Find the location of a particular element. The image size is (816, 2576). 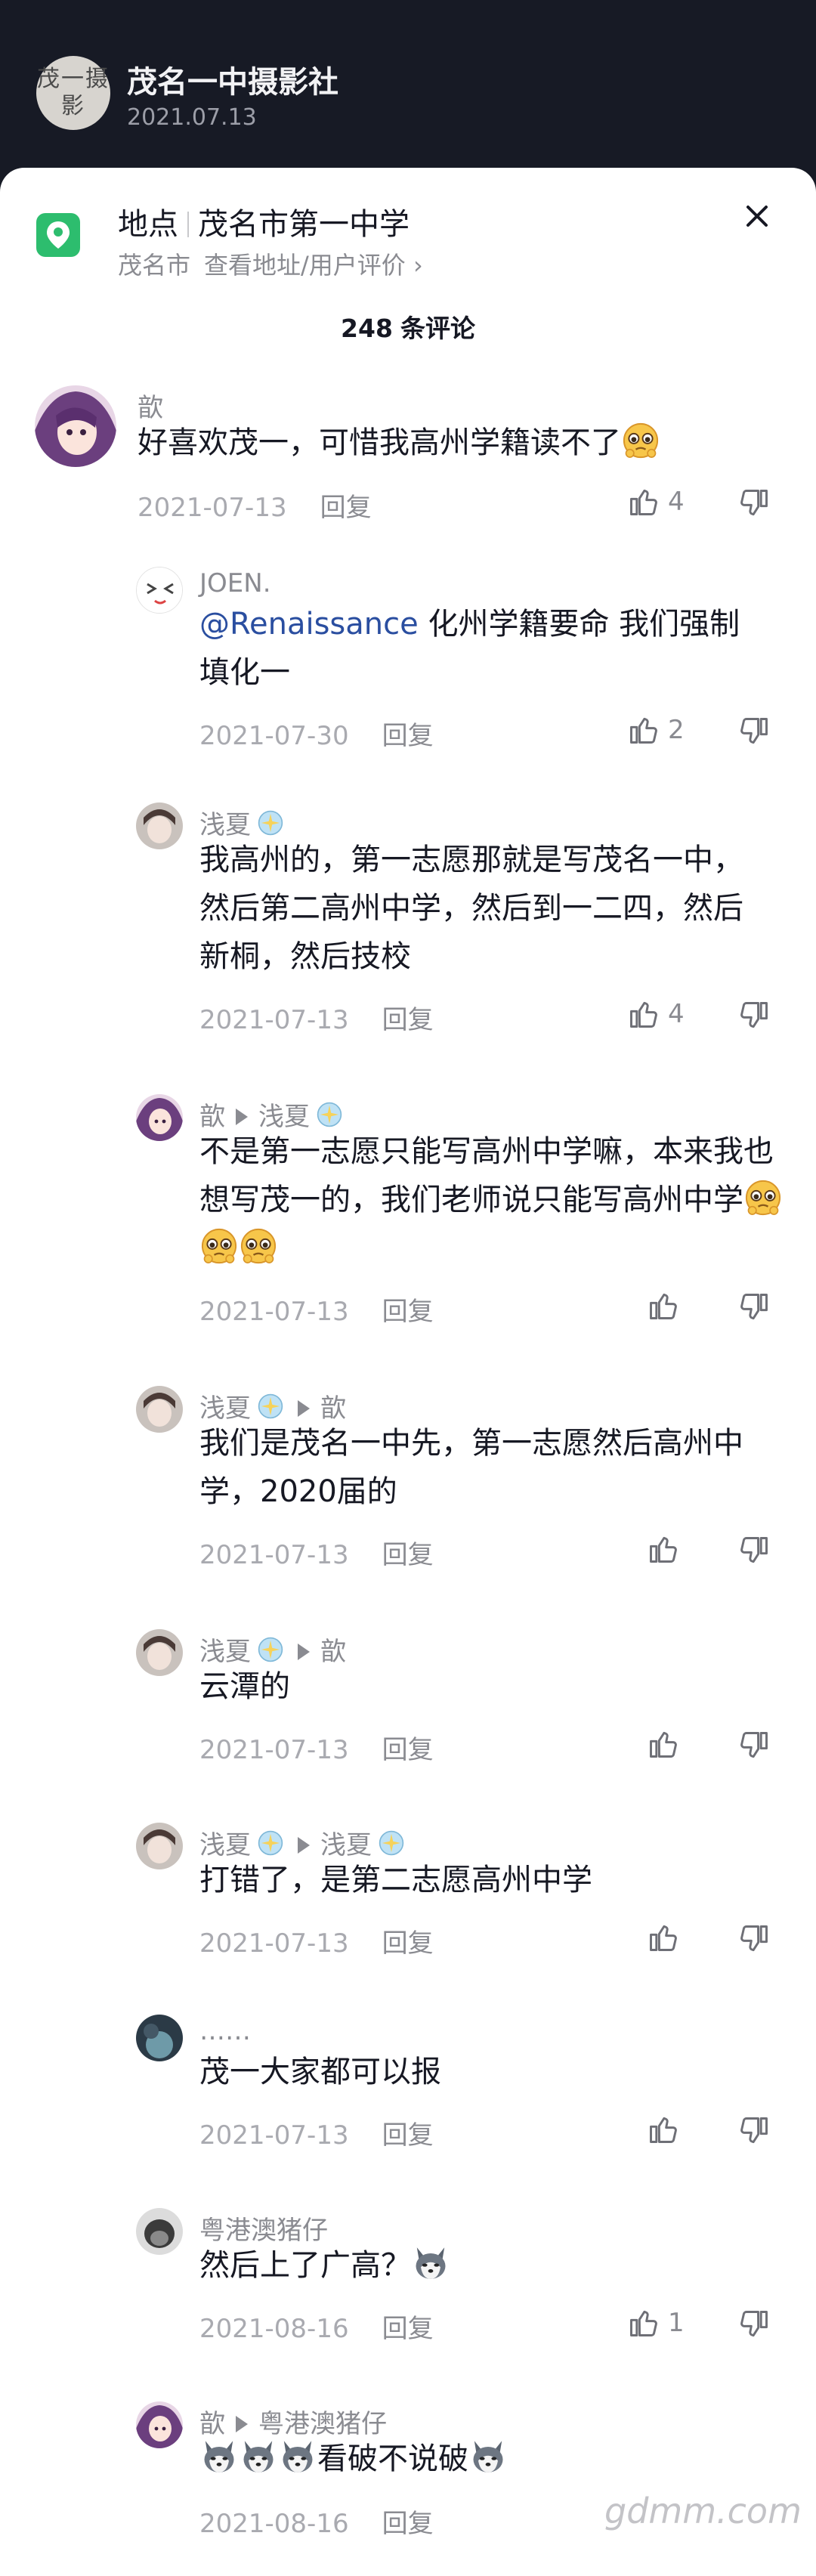

comment-count: 248 条评论 is located at coordinates (408, 328).